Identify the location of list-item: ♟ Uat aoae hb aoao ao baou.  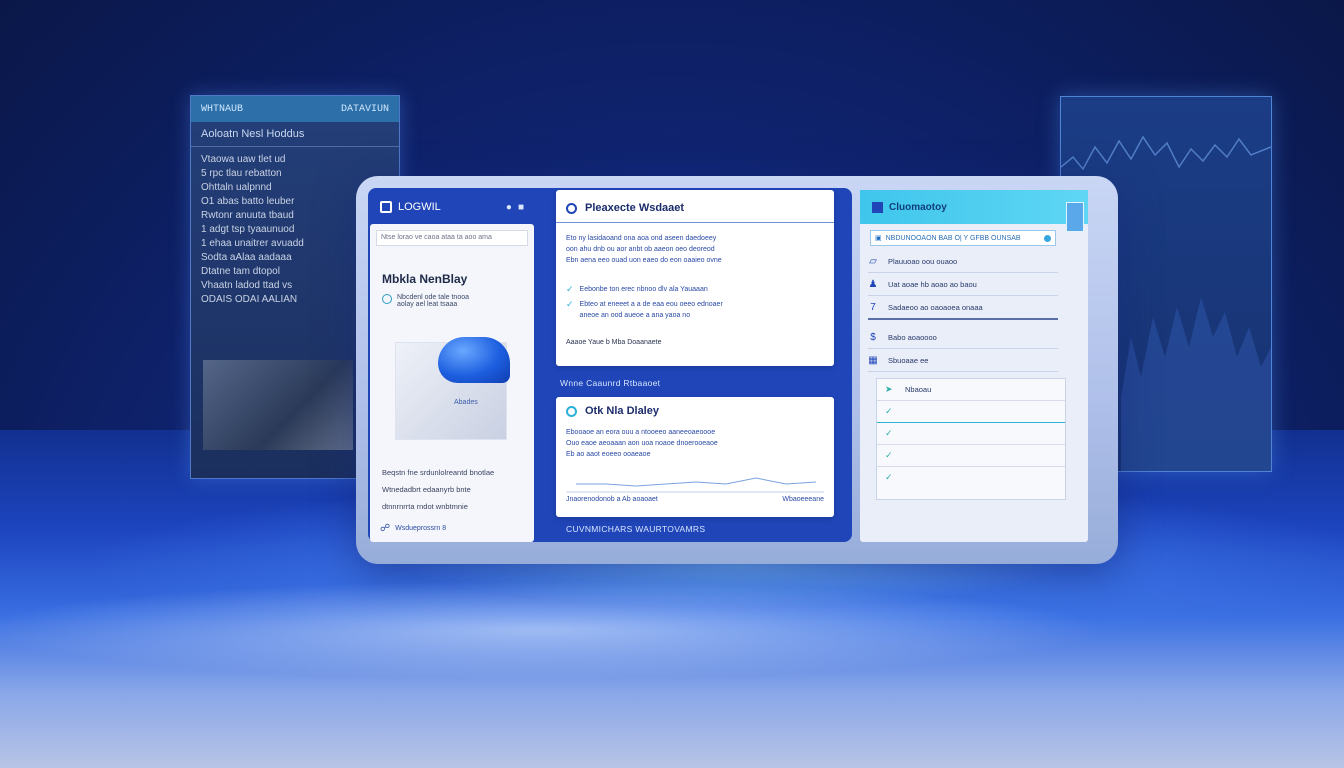
(963, 284).